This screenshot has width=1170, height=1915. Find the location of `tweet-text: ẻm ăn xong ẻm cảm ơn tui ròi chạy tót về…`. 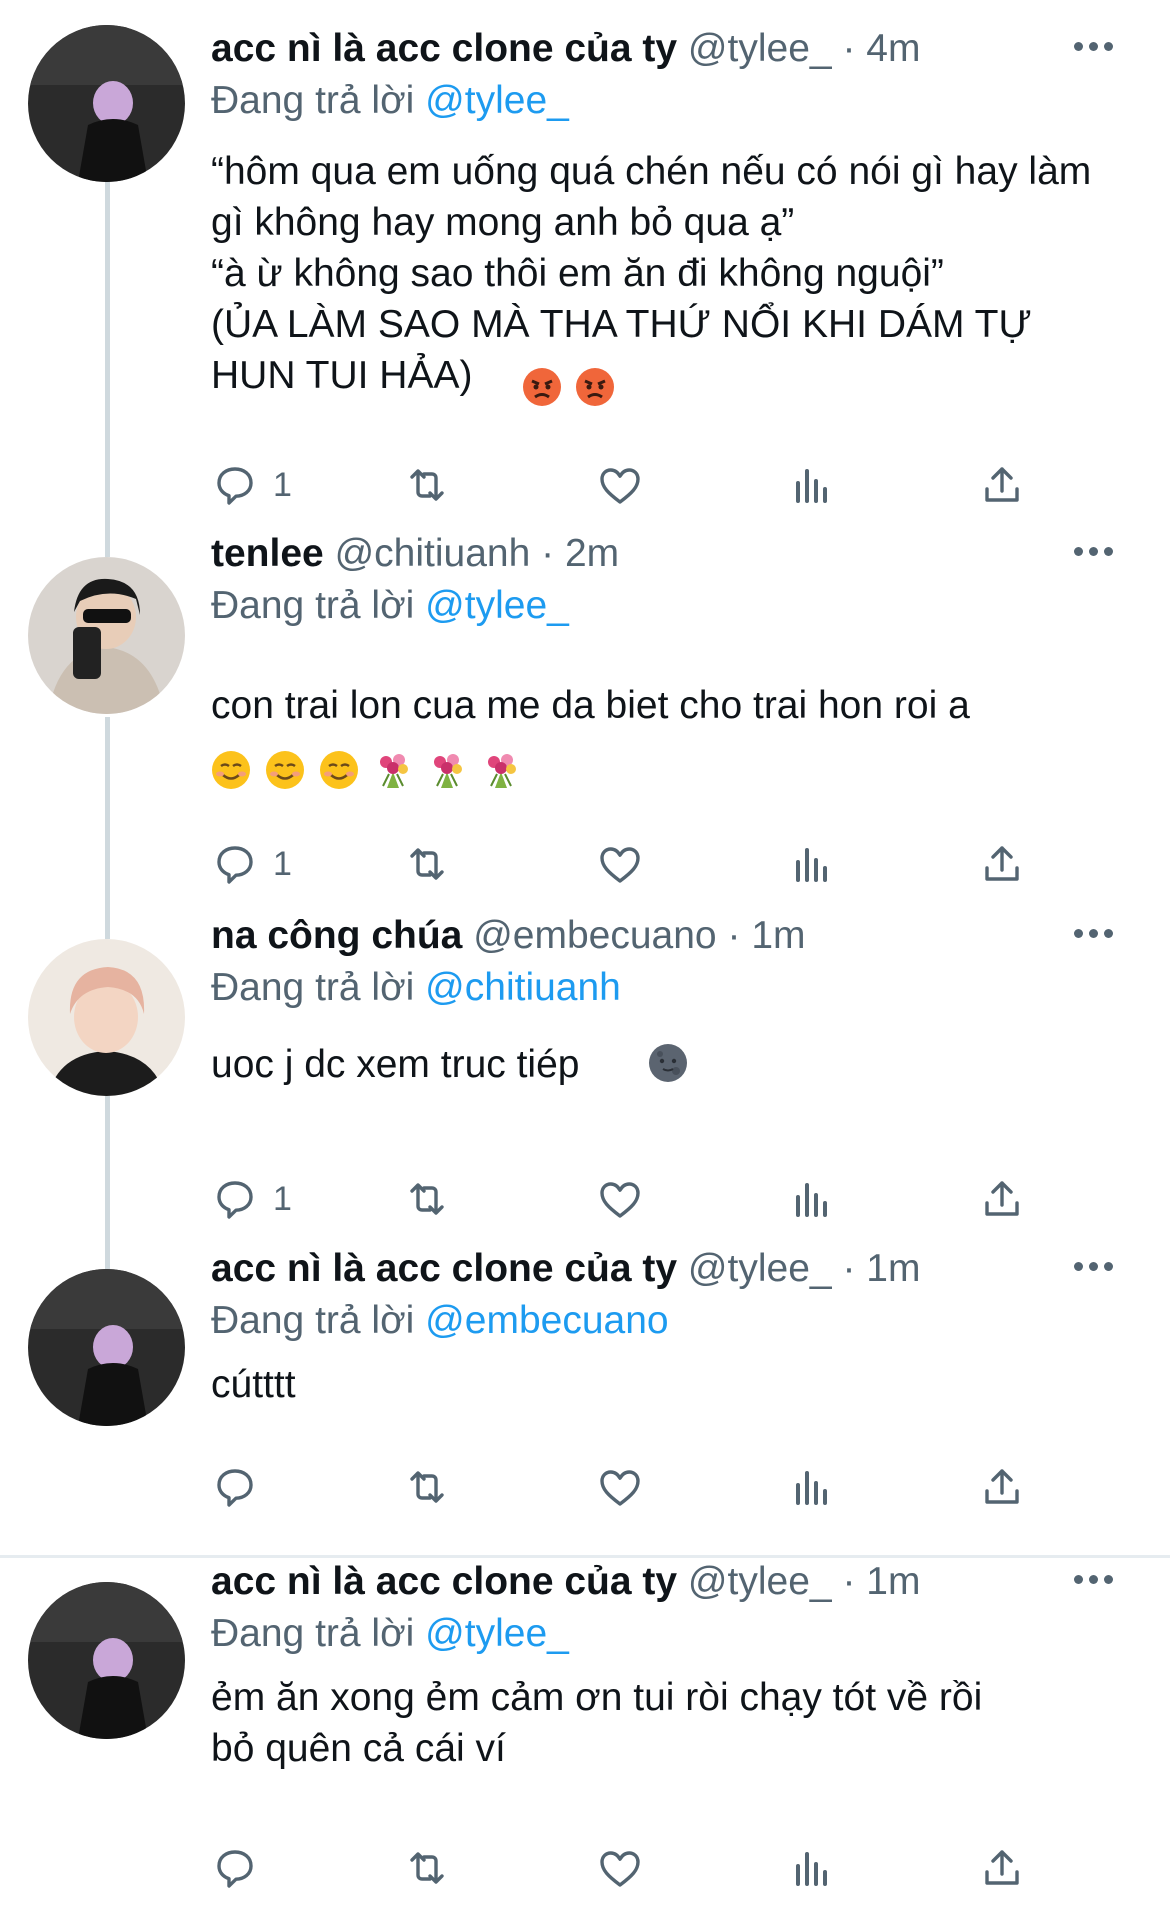

tweet-text: ẻm ăn xong ẻm cảm ơn tui ròi chạy tót về… is located at coordinates (597, 1723).